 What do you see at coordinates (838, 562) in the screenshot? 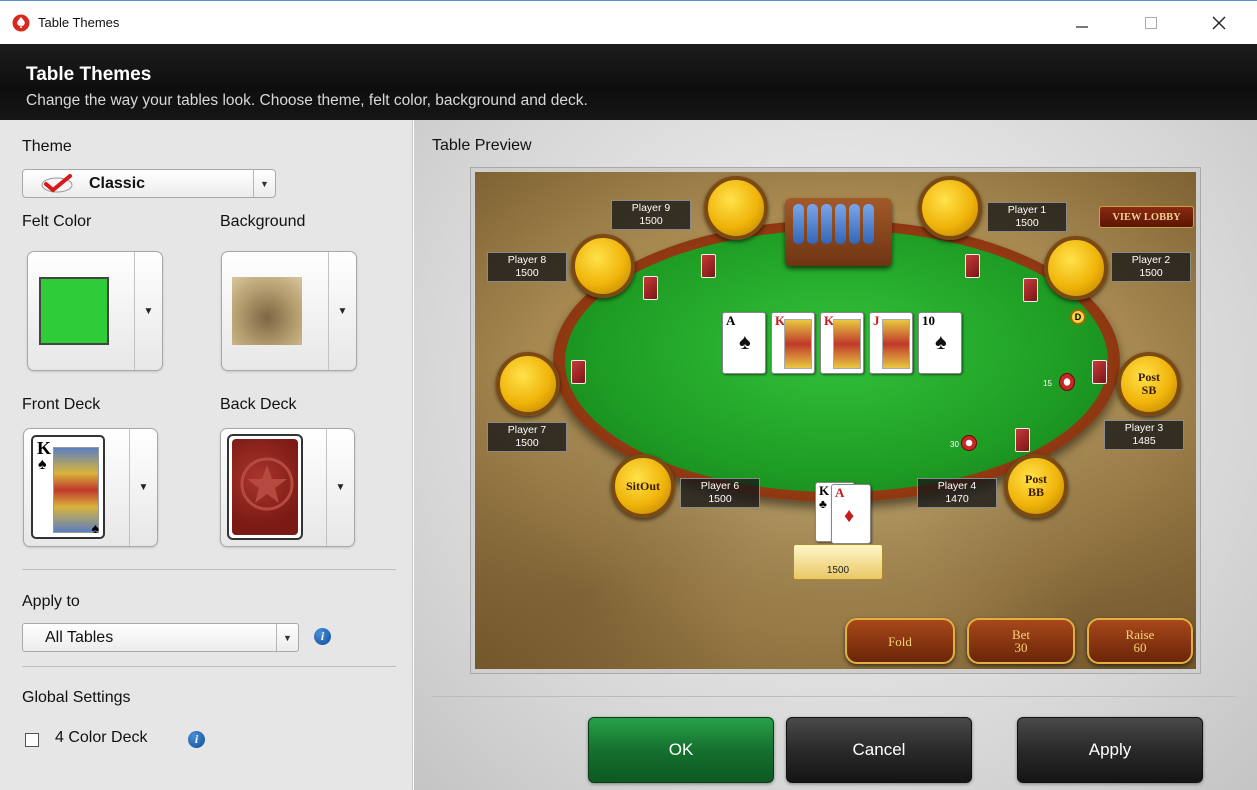
I see `hero-stack-plate: 1500` at bounding box center [838, 562].